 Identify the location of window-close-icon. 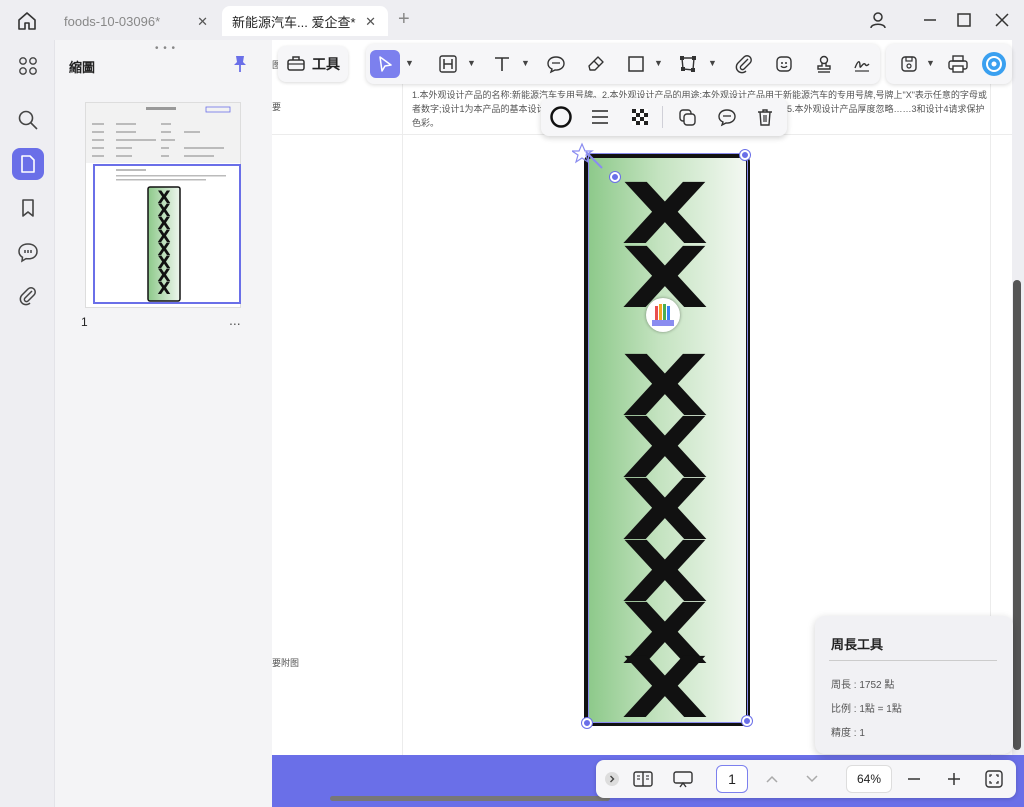
(1002, 20).